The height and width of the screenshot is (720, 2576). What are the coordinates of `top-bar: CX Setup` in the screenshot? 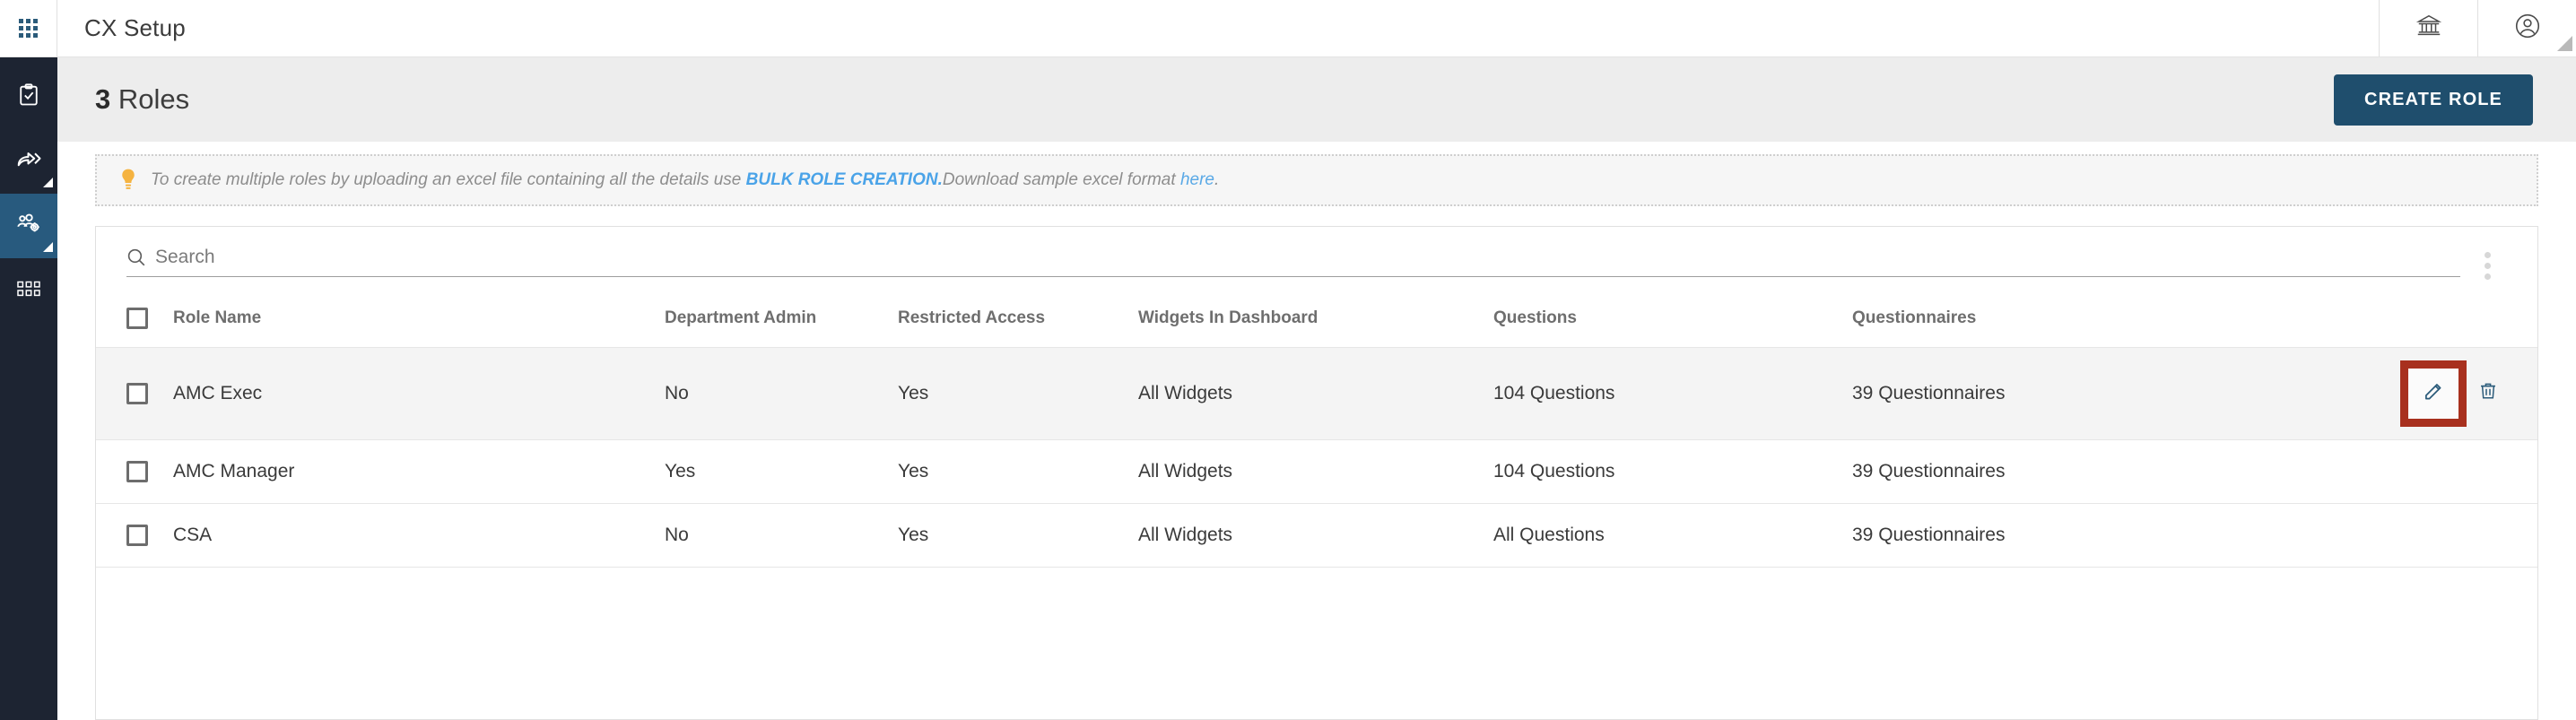 It's located at (1288, 28).